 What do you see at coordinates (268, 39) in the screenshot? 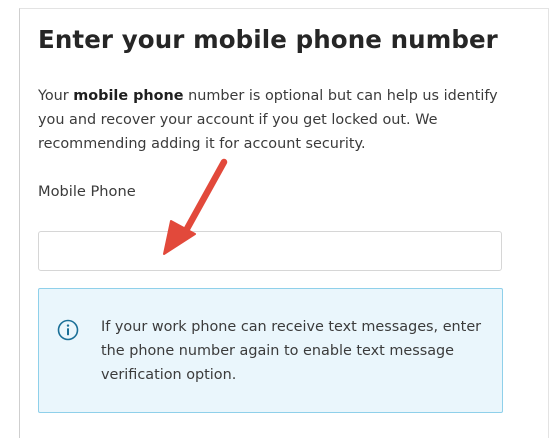
I see `page-title: Enter your mobile phone number` at bounding box center [268, 39].